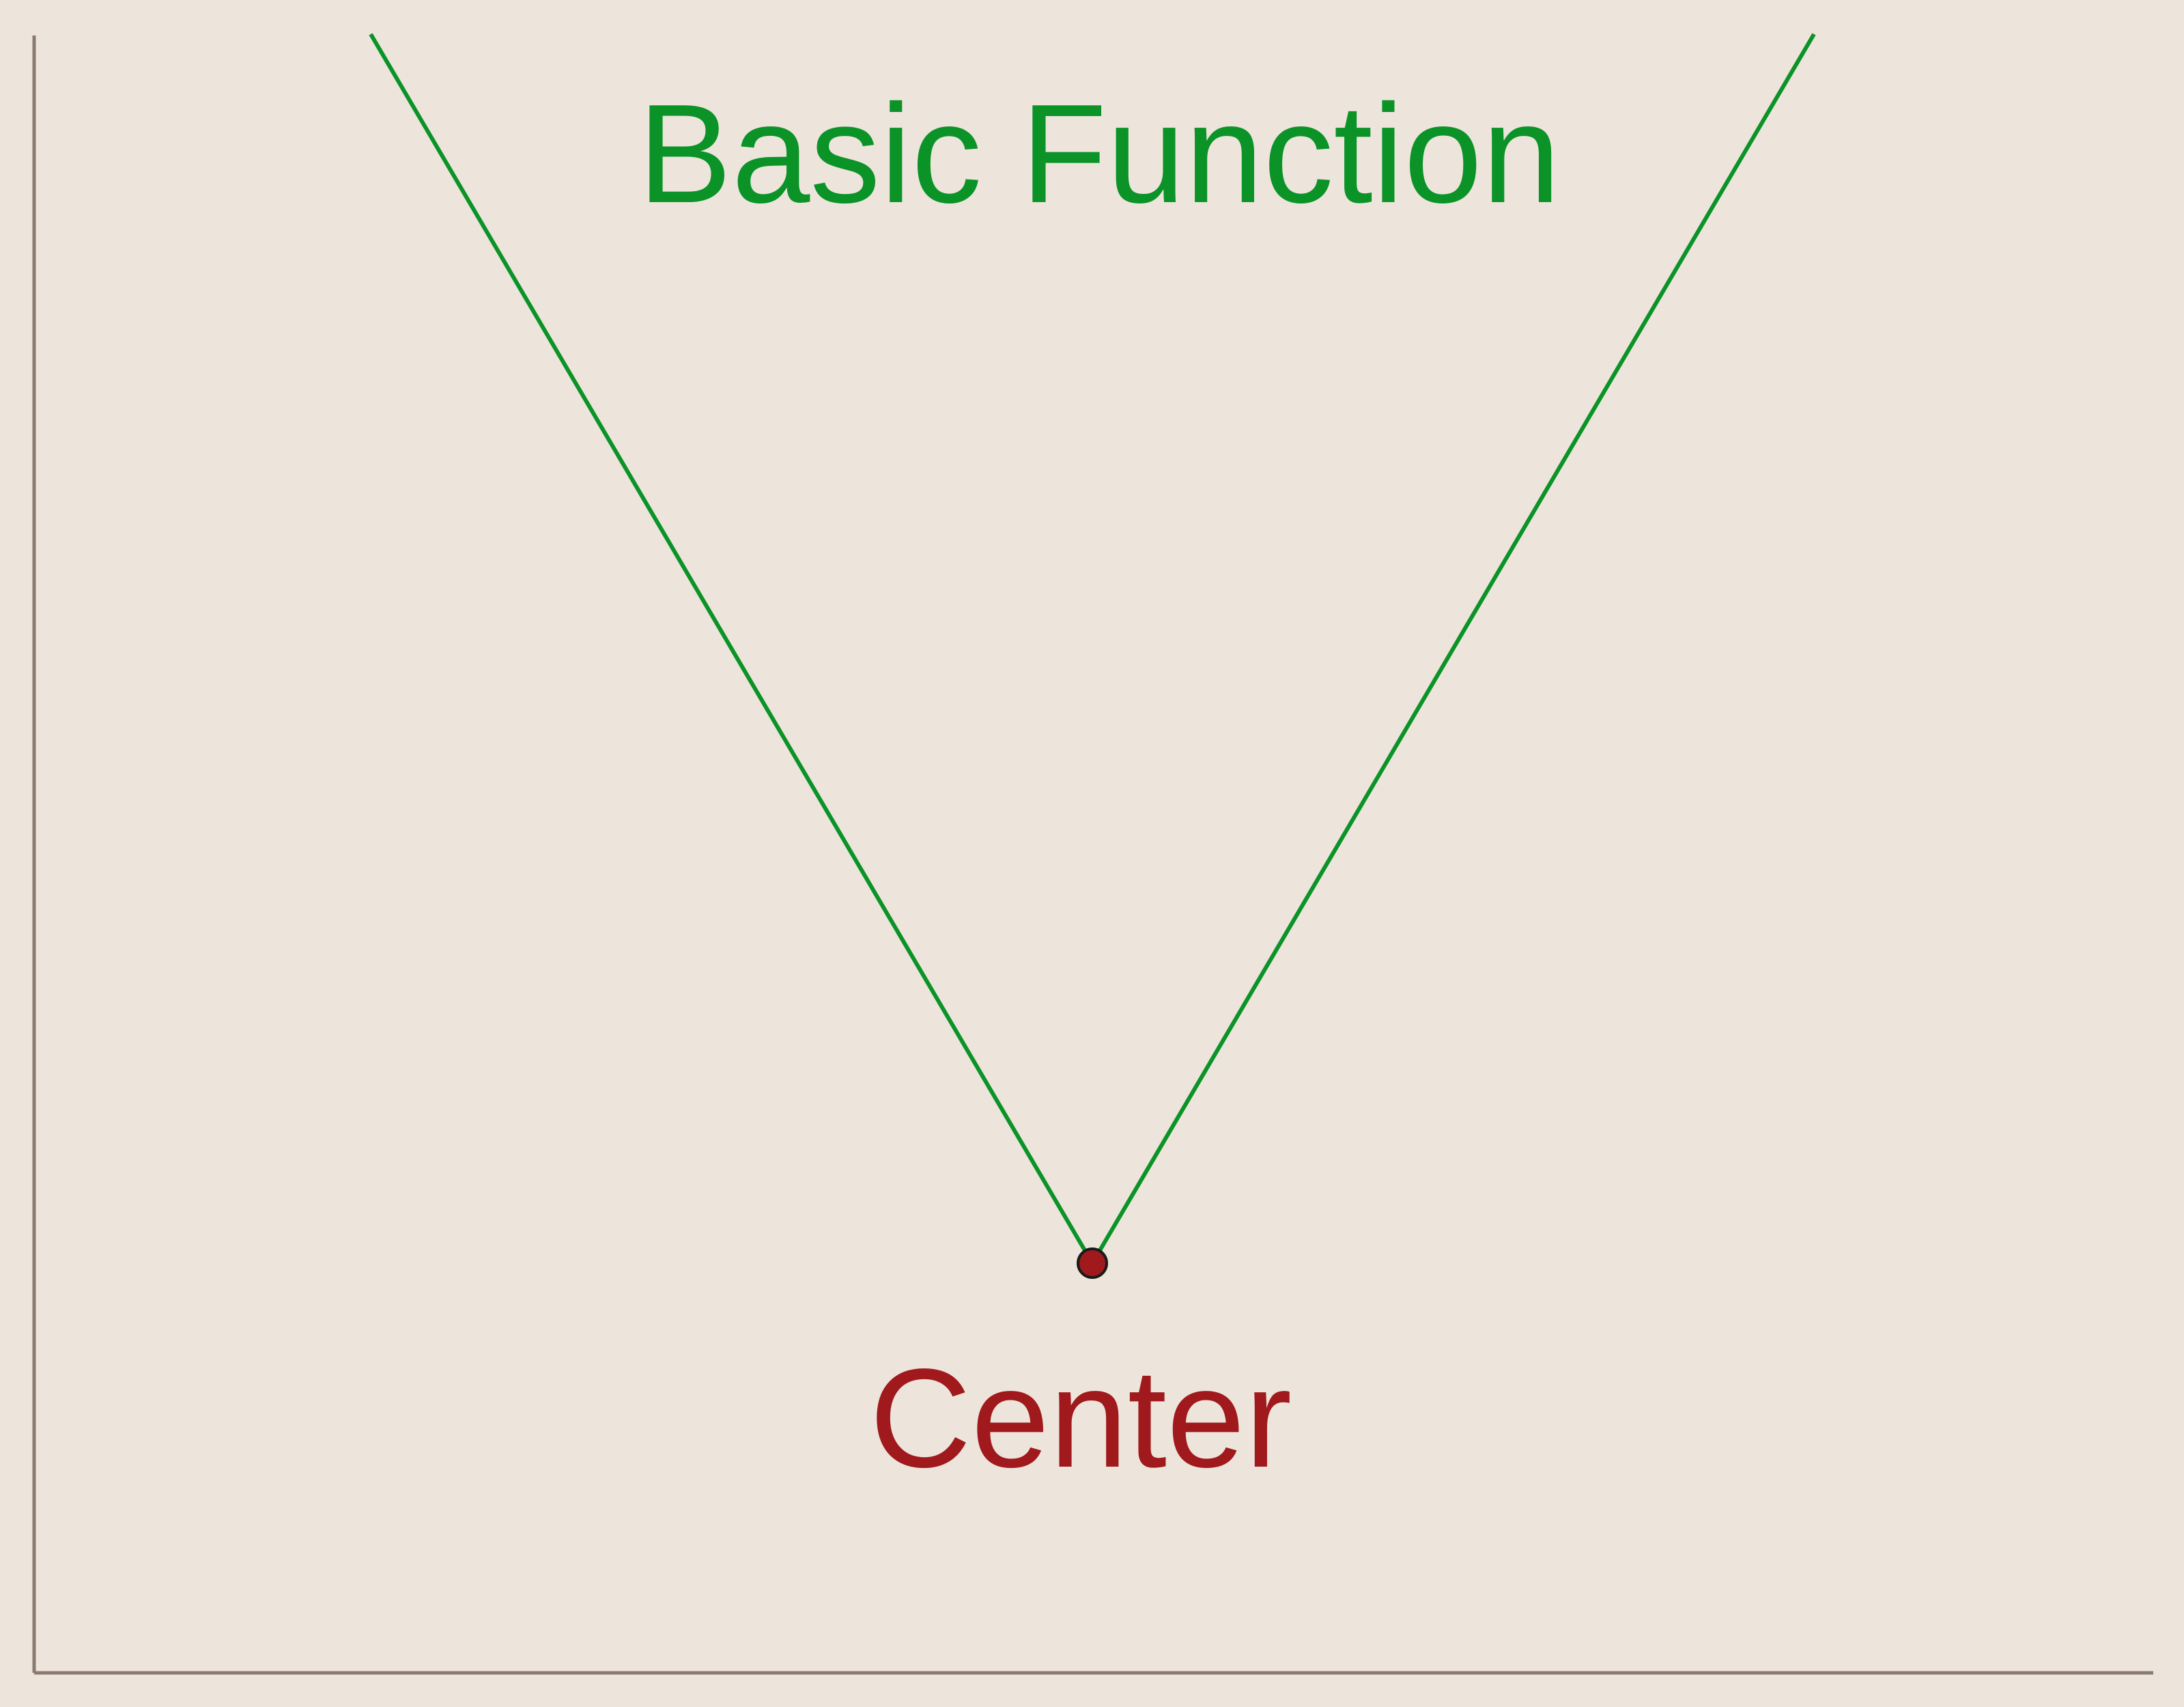 This screenshot has width=2184, height=1707. Describe the element at coordinates (1081, 1418) in the screenshot. I see `vertex-label: Center` at that location.